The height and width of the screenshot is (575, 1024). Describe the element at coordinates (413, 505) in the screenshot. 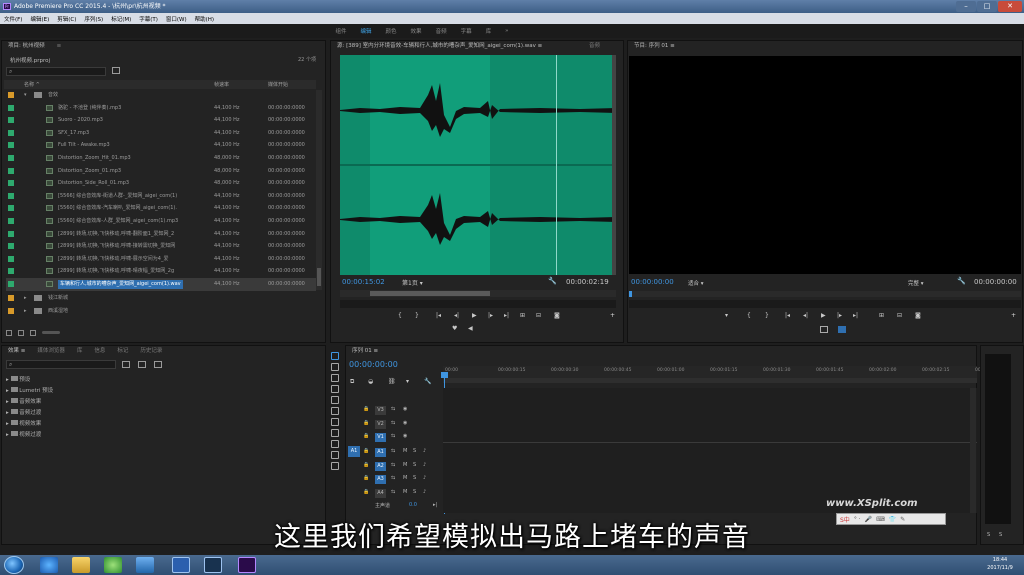

I see `master-track-value: 0.0` at that location.